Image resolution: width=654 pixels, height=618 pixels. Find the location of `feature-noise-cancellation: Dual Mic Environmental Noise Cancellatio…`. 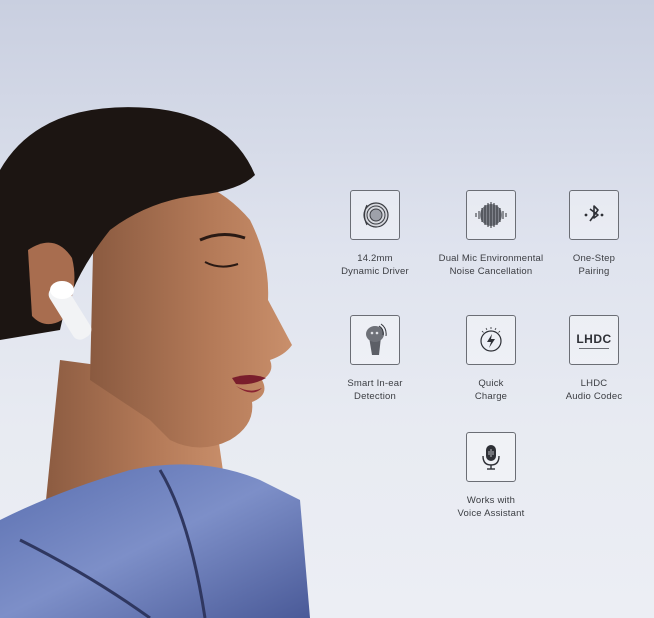

feature-noise-cancellation: Dual Mic Environmental Noise Cancellatio… is located at coordinates (491, 234).